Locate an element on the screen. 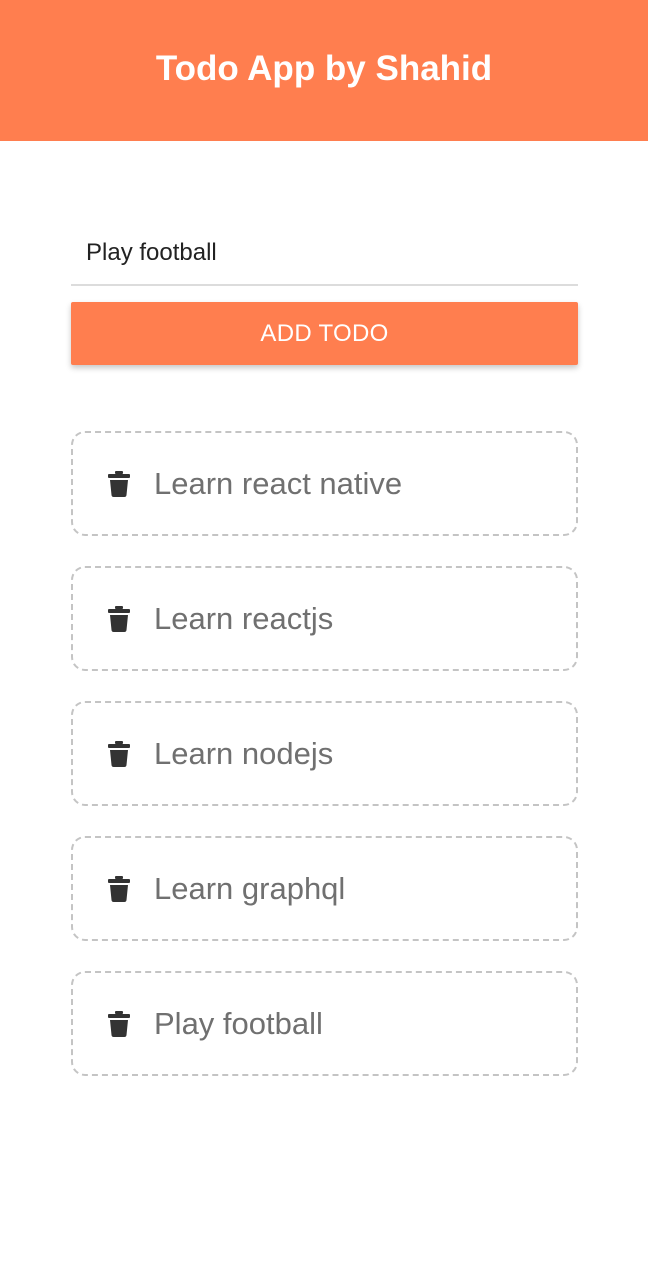  todo-input is located at coordinates (324, 253).